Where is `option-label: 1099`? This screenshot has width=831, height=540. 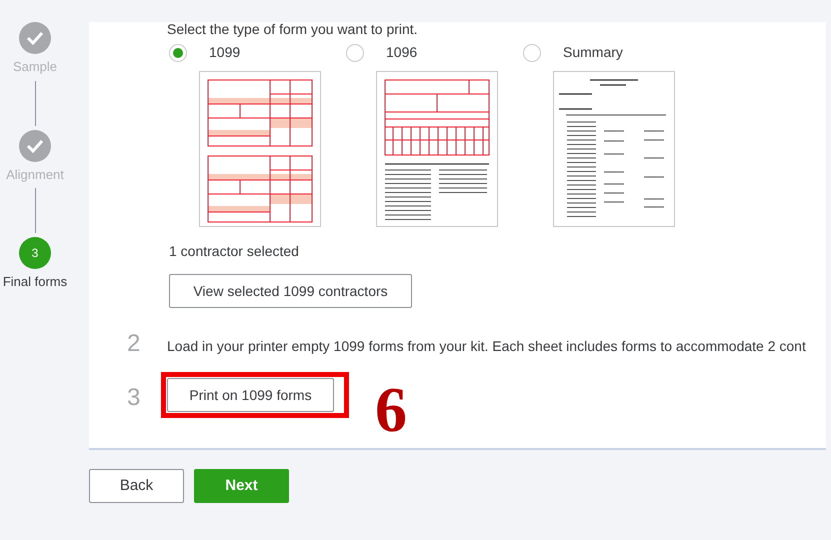 option-label: 1099 is located at coordinates (224, 52).